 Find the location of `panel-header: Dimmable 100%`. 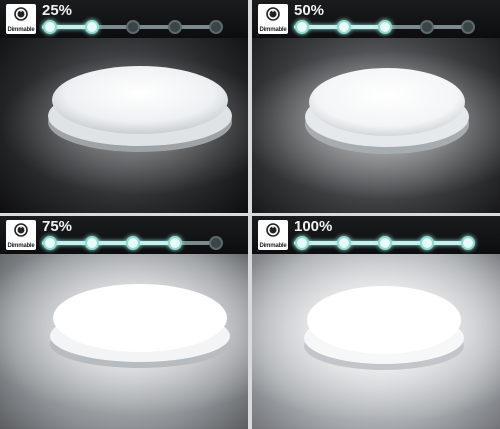

panel-header: Dimmable 100% is located at coordinates (376, 235).